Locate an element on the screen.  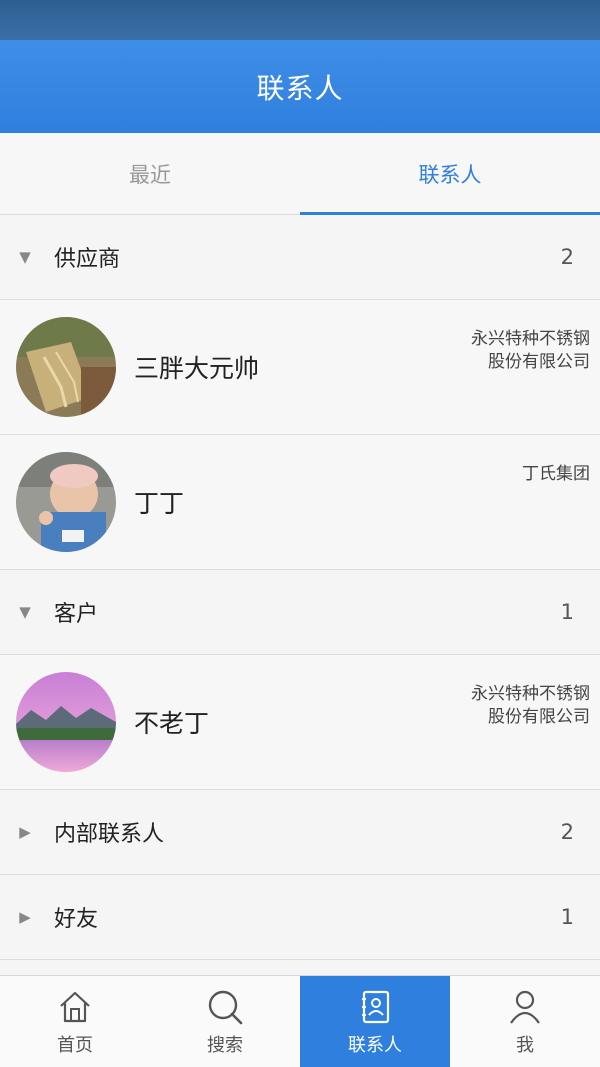
tab-bar: 最近 联系人 is located at coordinates (300, 174).